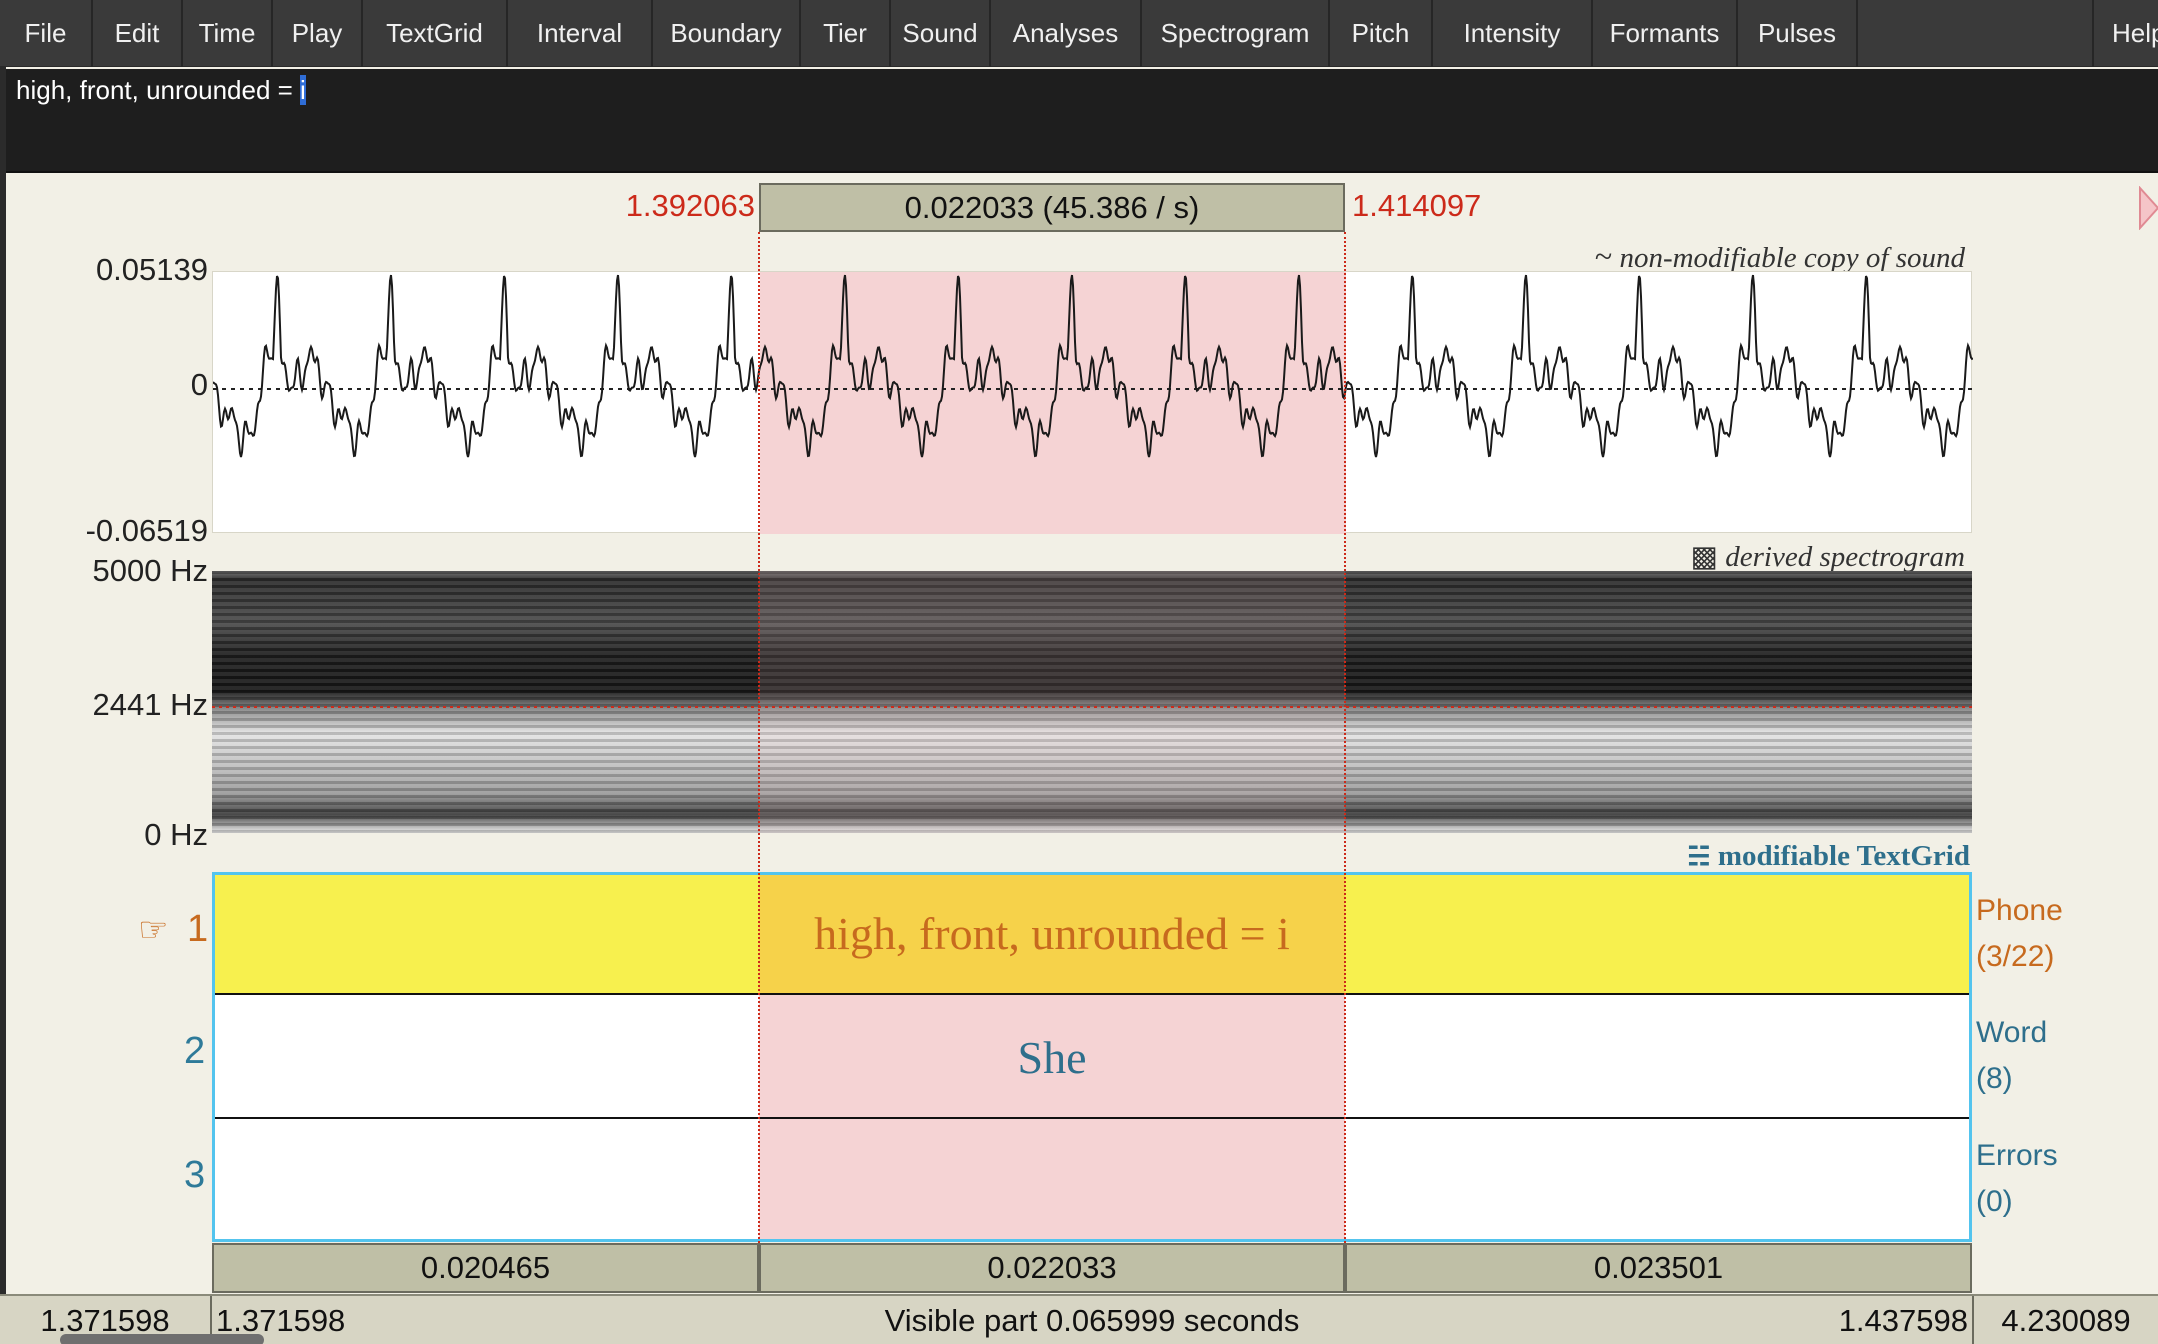 The image size is (2158, 1344). I want to click on tier-2-count: (8), so click(1994, 1078).